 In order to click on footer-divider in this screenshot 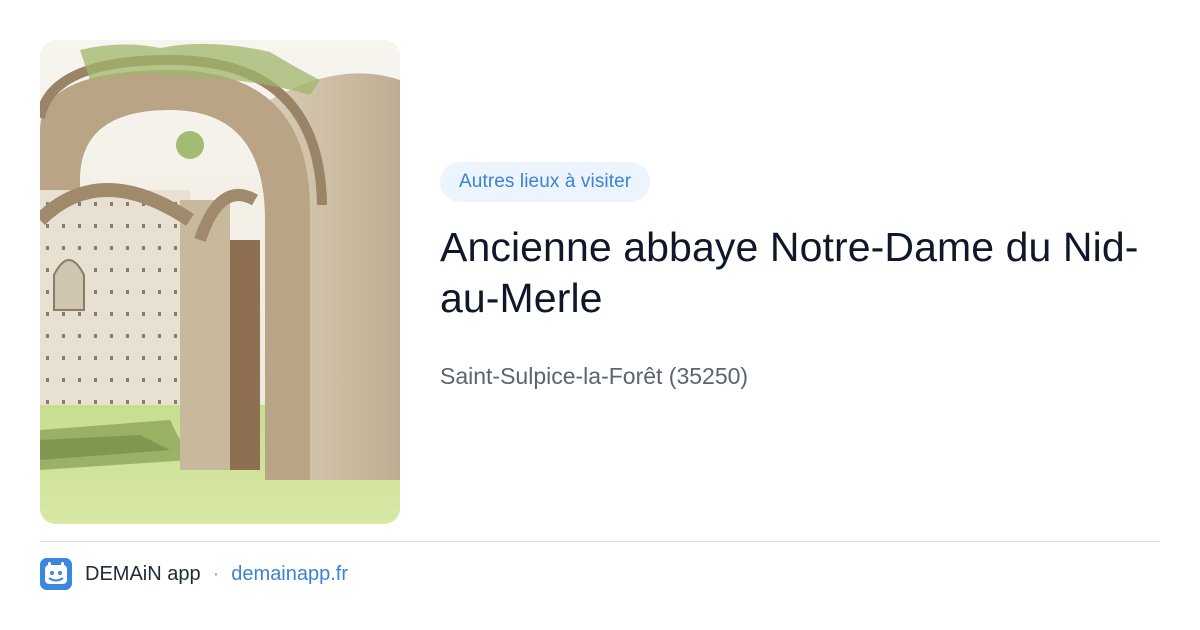, I will do `click(600, 541)`.